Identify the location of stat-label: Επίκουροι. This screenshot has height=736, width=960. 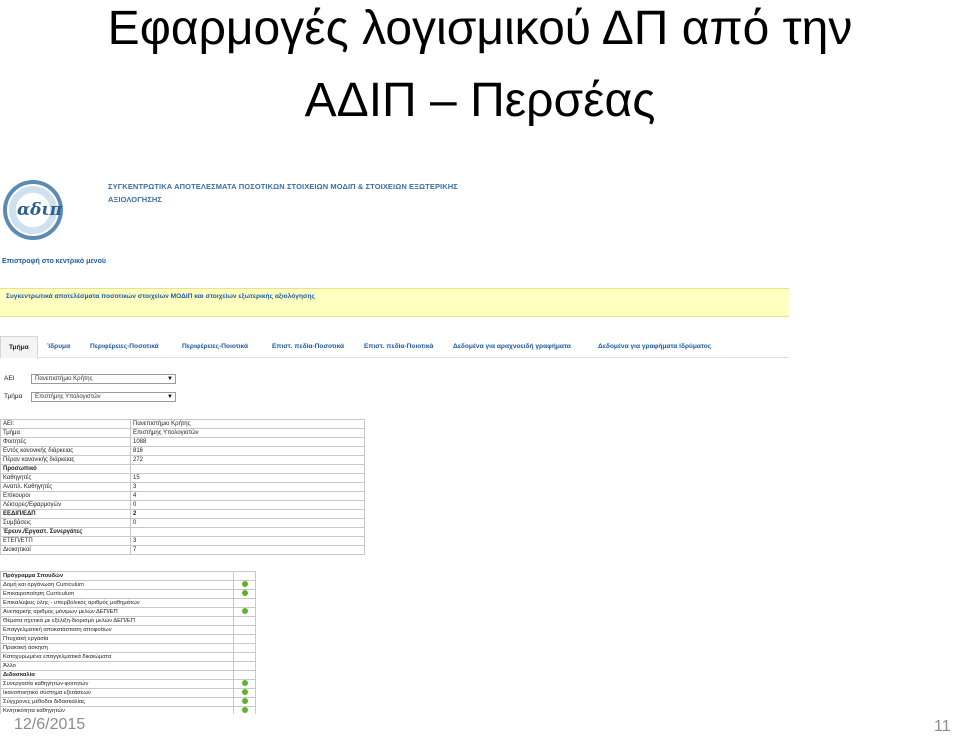
(65, 496).